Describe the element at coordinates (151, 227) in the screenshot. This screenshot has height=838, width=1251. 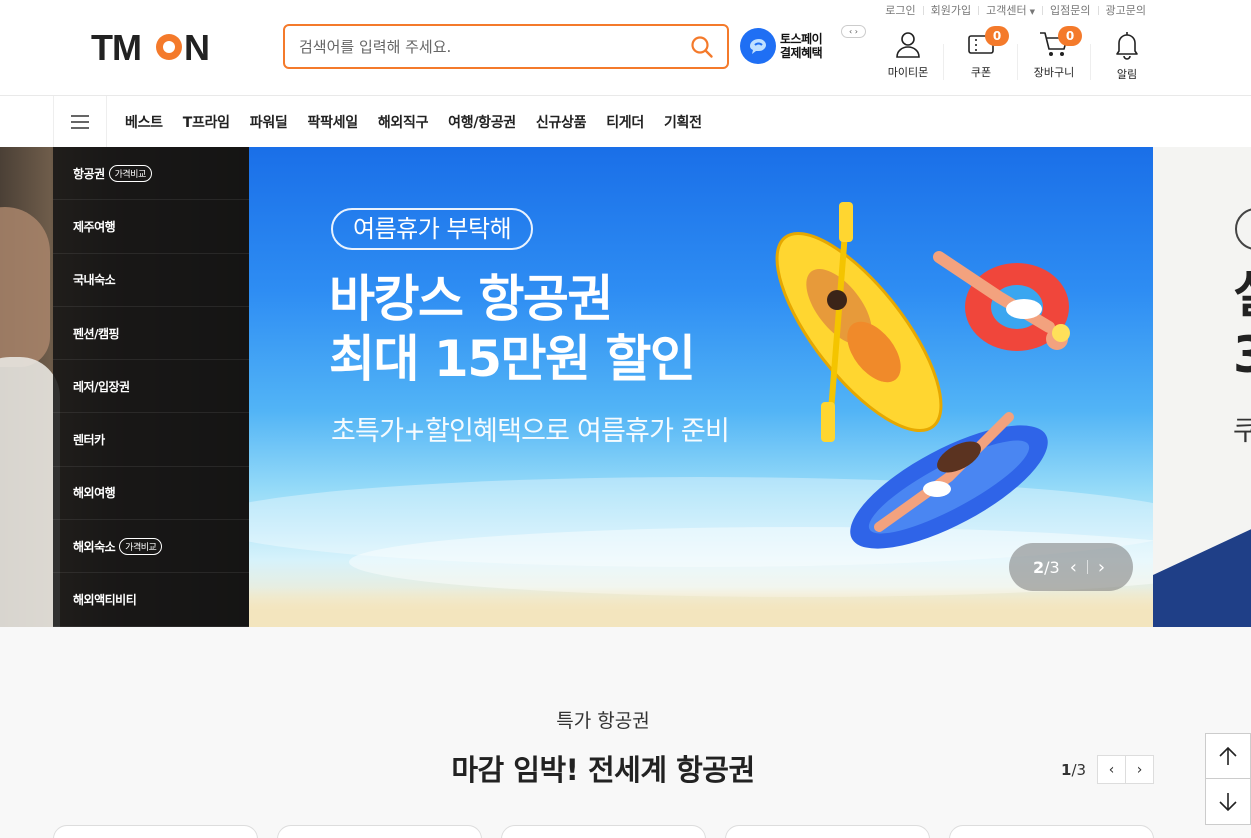
I see `category-item-jeju: 제주여행` at that location.